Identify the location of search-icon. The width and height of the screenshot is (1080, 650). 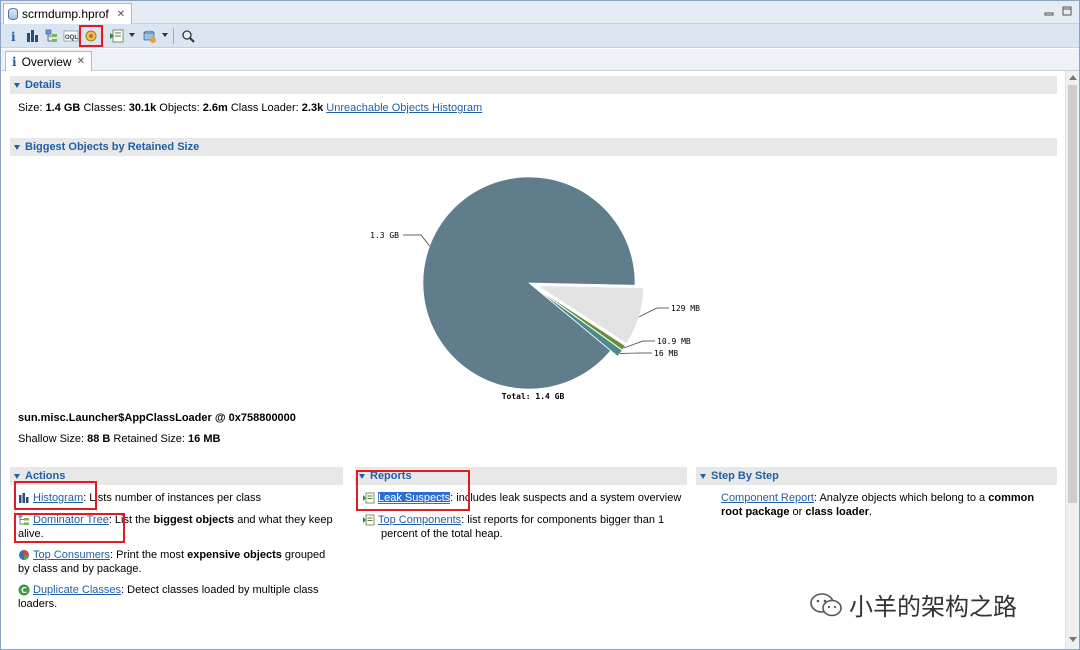
(188, 36).